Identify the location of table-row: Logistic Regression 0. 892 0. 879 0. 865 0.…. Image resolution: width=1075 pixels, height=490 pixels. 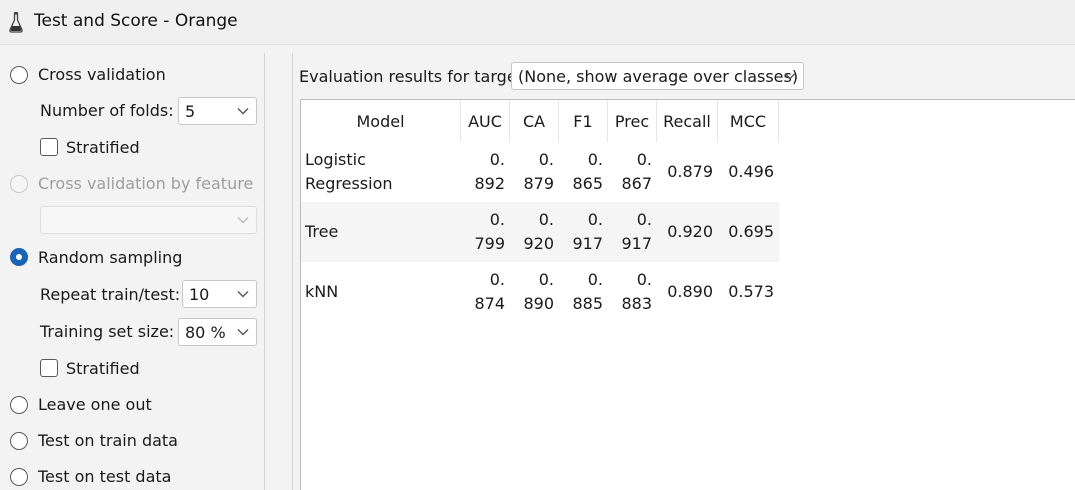
(540, 172).